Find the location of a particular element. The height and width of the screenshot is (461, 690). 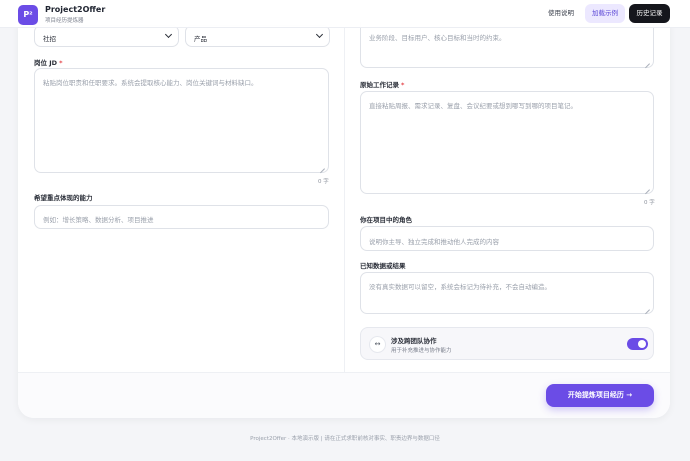

skills-placeholder: 例如：增长策略、数据分析、项目推进 is located at coordinates (98, 220).